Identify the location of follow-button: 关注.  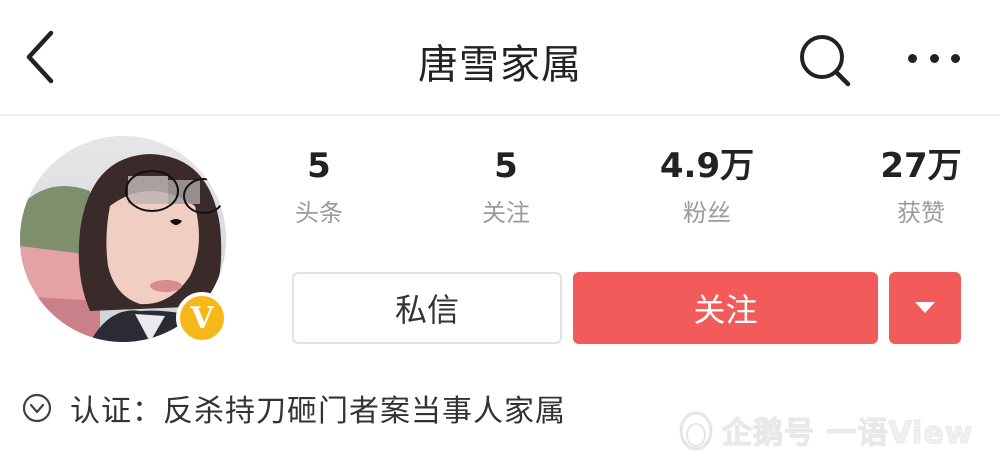
(725, 308).